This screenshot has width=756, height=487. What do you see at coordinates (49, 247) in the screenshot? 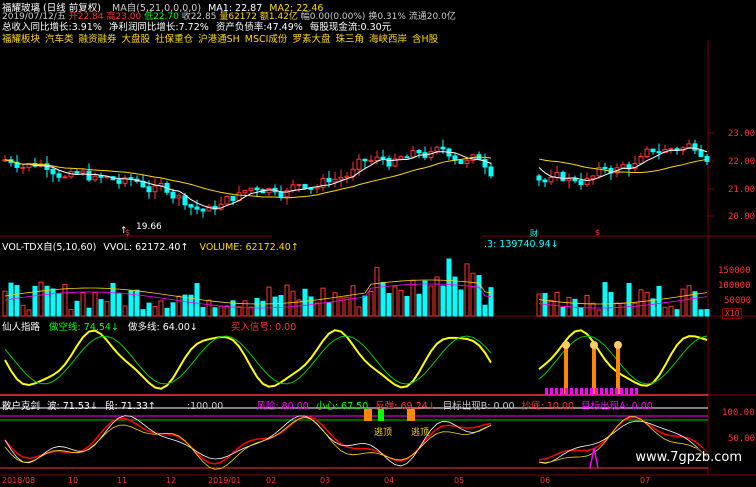
I see `vol-indicator-title: VOL-TDX自(5,10,60)` at bounding box center [49, 247].